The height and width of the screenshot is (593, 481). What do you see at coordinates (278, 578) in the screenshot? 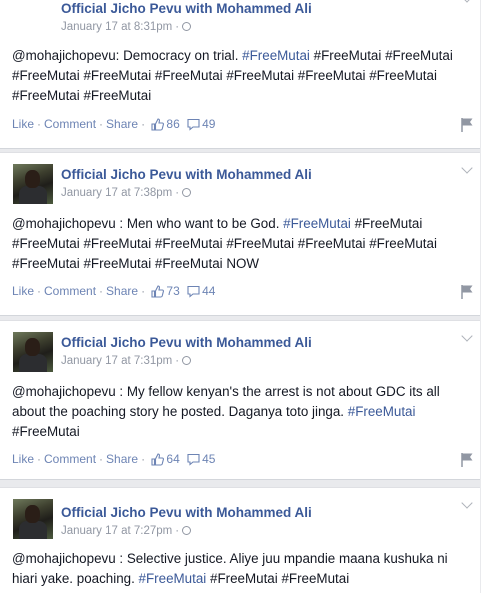
I see `post-text-segment: #FreeMutai #FreeMutai` at bounding box center [278, 578].